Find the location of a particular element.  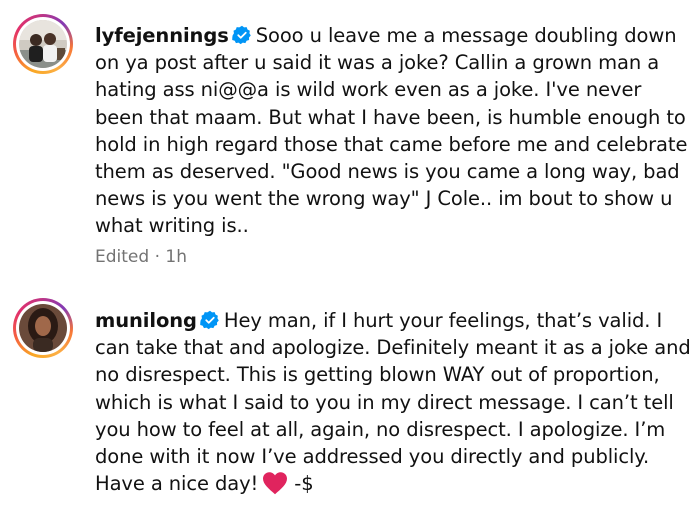

username-link: lyfejennings is located at coordinates (162, 35).